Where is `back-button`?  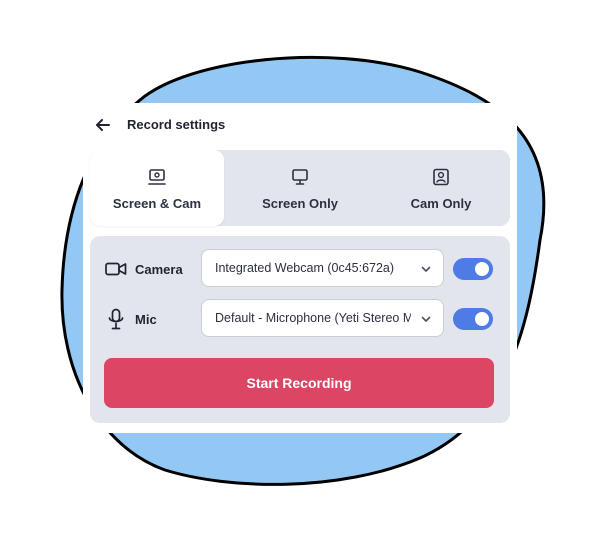
back-button is located at coordinates (103, 125).